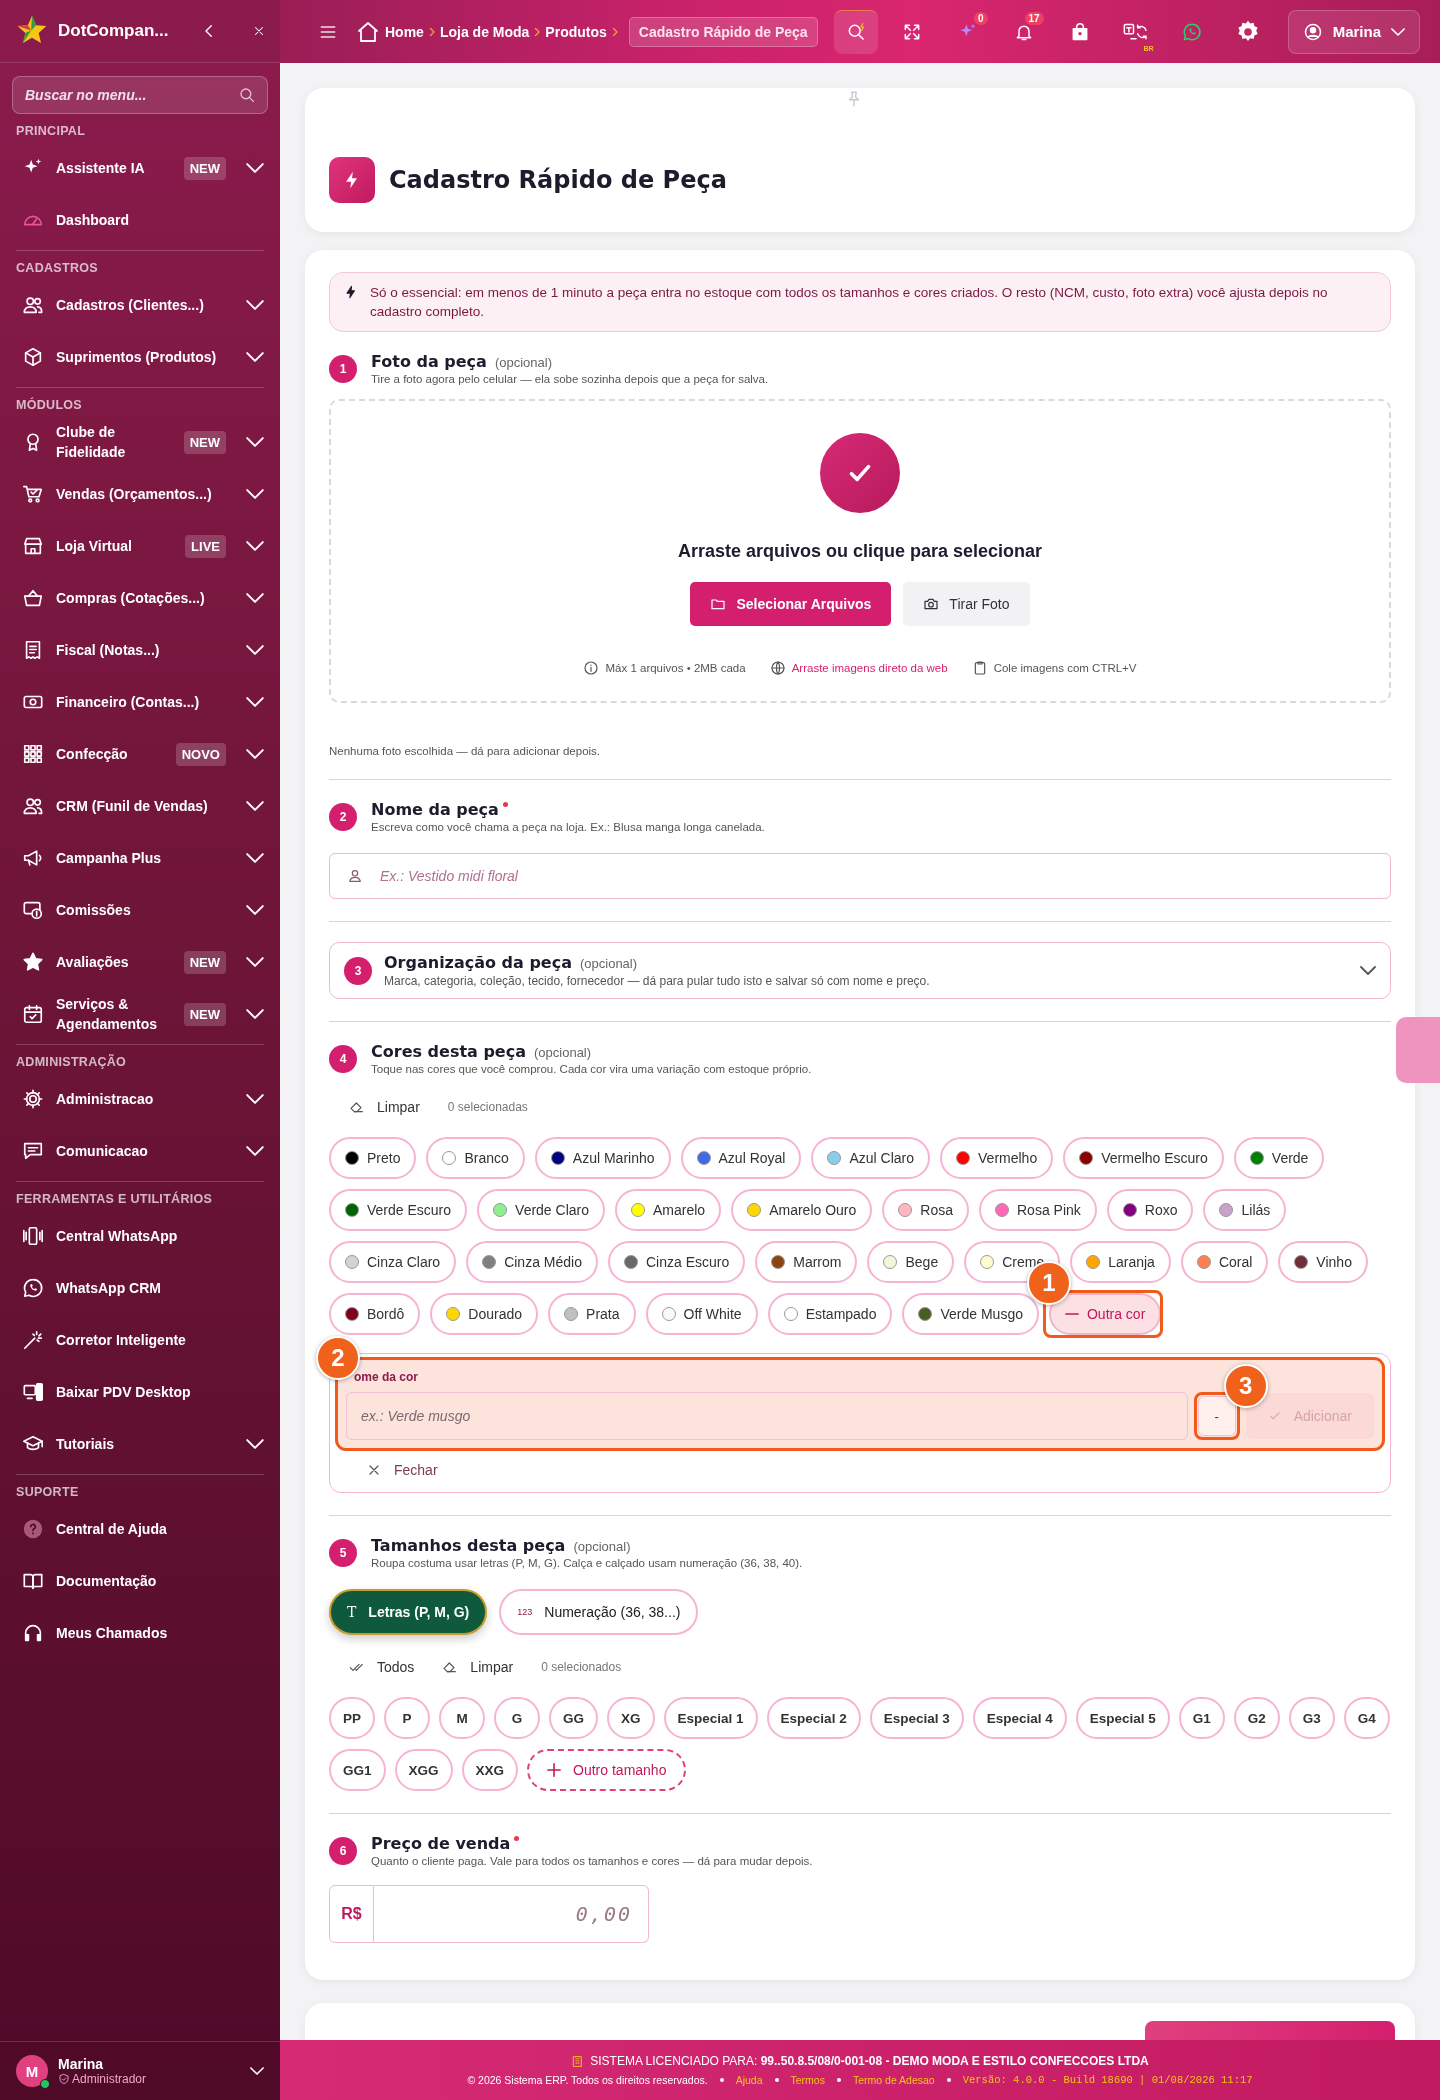 This screenshot has width=1440, height=2100. I want to click on sidebar-item: Central WhatsApp, so click(140, 1236).